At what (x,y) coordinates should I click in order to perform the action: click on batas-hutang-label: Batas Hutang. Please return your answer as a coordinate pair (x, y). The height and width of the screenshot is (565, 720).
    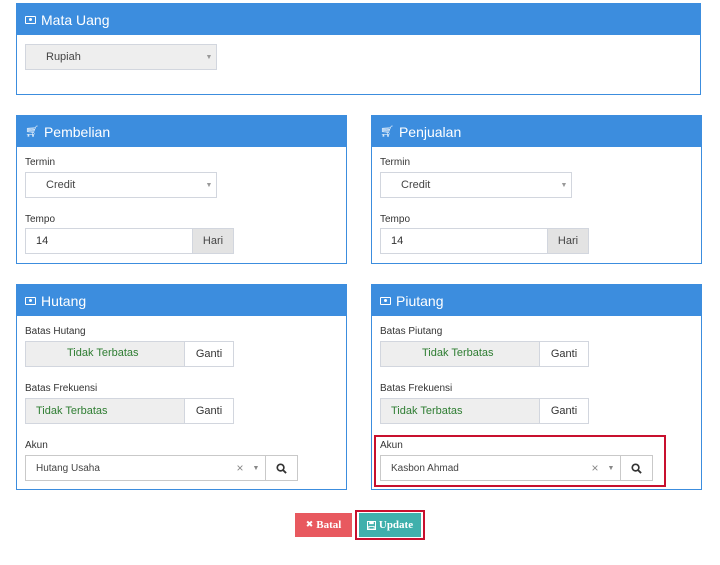
    Looking at the image, I should click on (55, 331).